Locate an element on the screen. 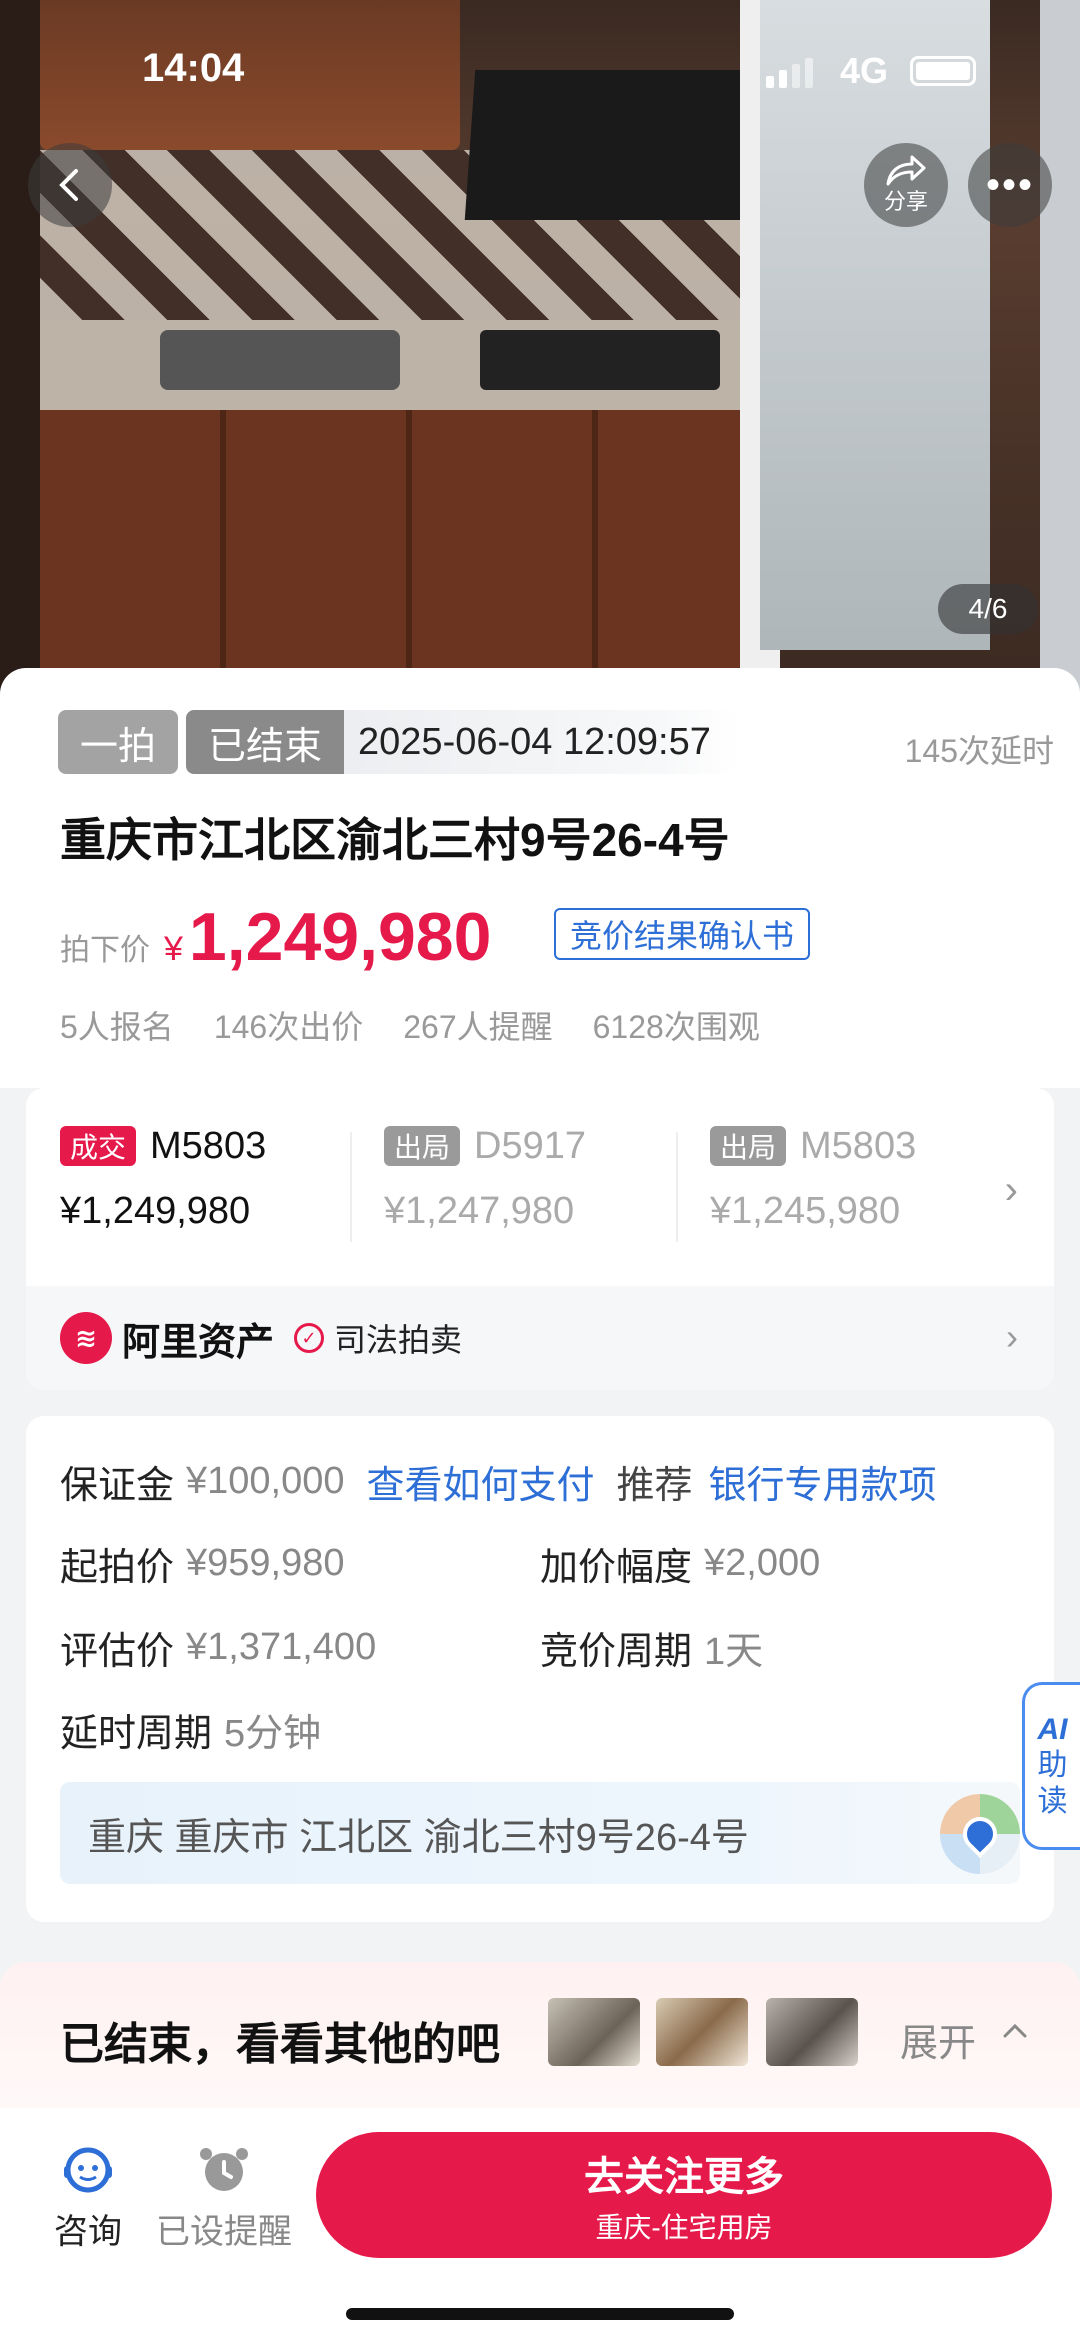  appraisal-row: 评估价 ¥1,371,400 is located at coordinates (218, 1647).